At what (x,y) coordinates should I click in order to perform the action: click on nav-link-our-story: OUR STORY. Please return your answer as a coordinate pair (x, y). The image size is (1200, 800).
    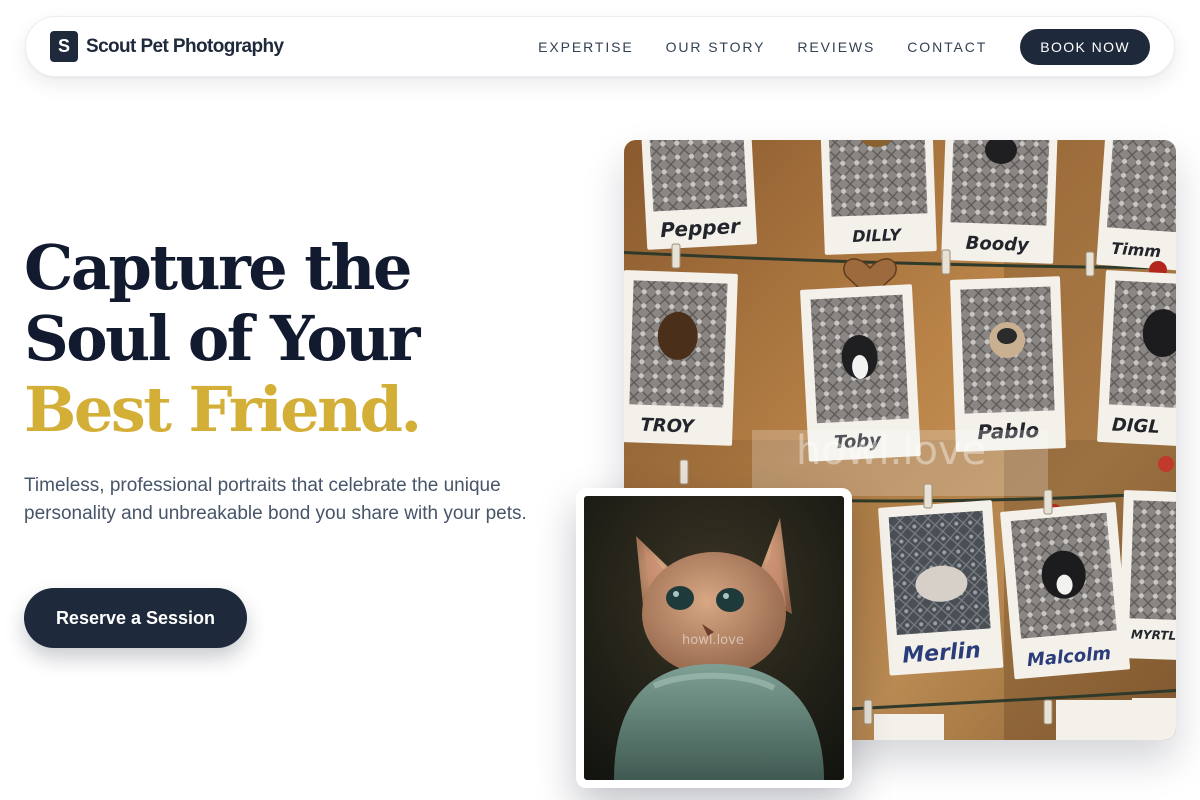
    Looking at the image, I should click on (716, 47).